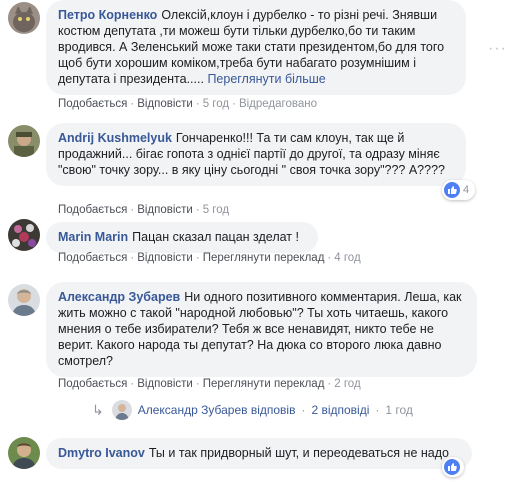 Image resolution: width=510 pixels, height=482 pixels. I want to click on man-avatar, so click(24, 300).